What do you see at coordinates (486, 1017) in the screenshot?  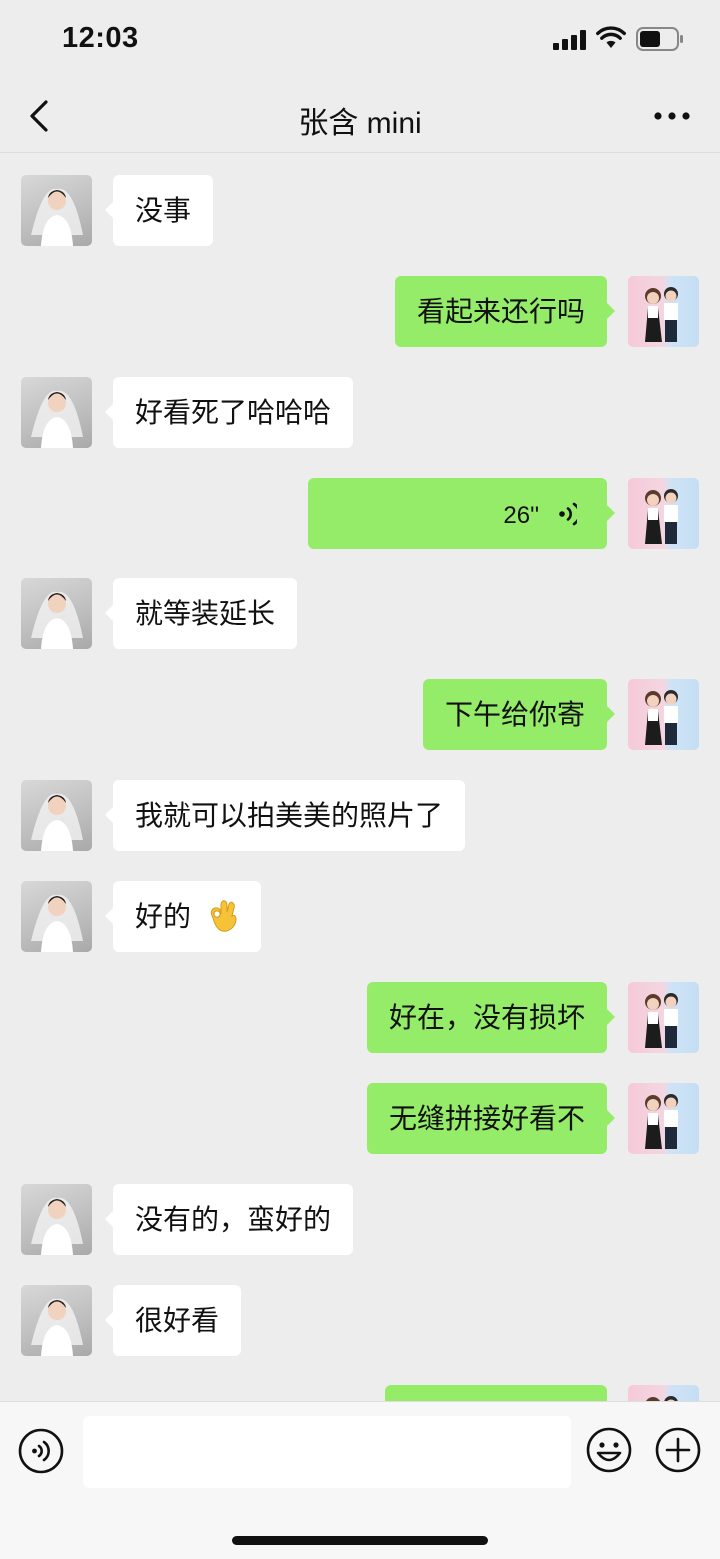 I see `message-text: 好在，没有损坏` at bounding box center [486, 1017].